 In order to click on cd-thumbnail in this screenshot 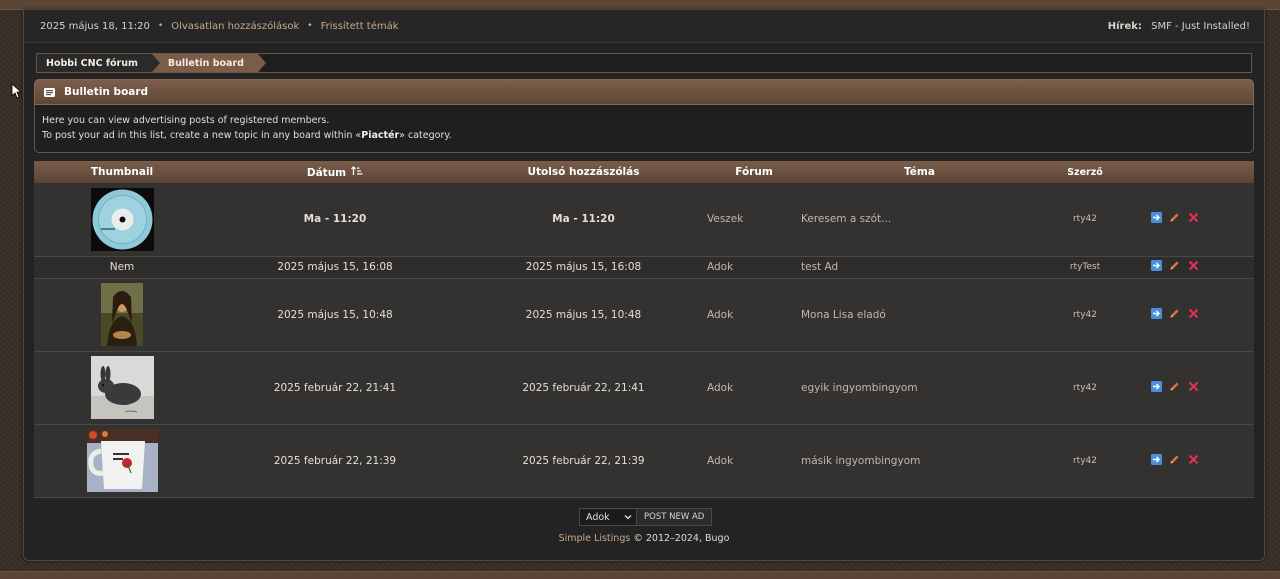, I will do `click(122, 219)`.